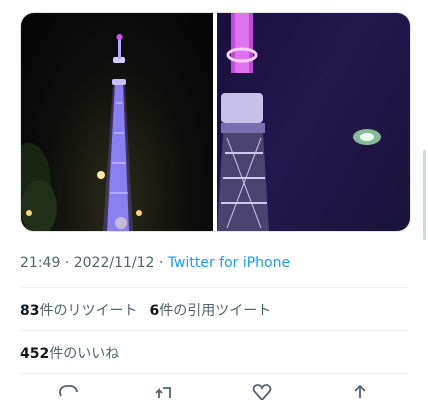 This screenshot has height=404, width=428. Describe the element at coordinates (81, 132) in the screenshot. I see `tower-night-illustration` at that location.